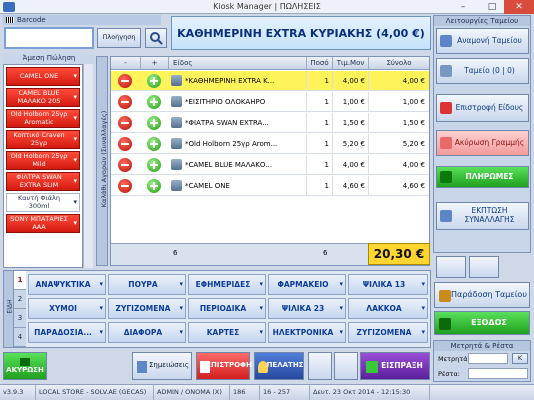 The height and width of the screenshot is (400, 534). I want to click on handover-icon, so click(445, 296).